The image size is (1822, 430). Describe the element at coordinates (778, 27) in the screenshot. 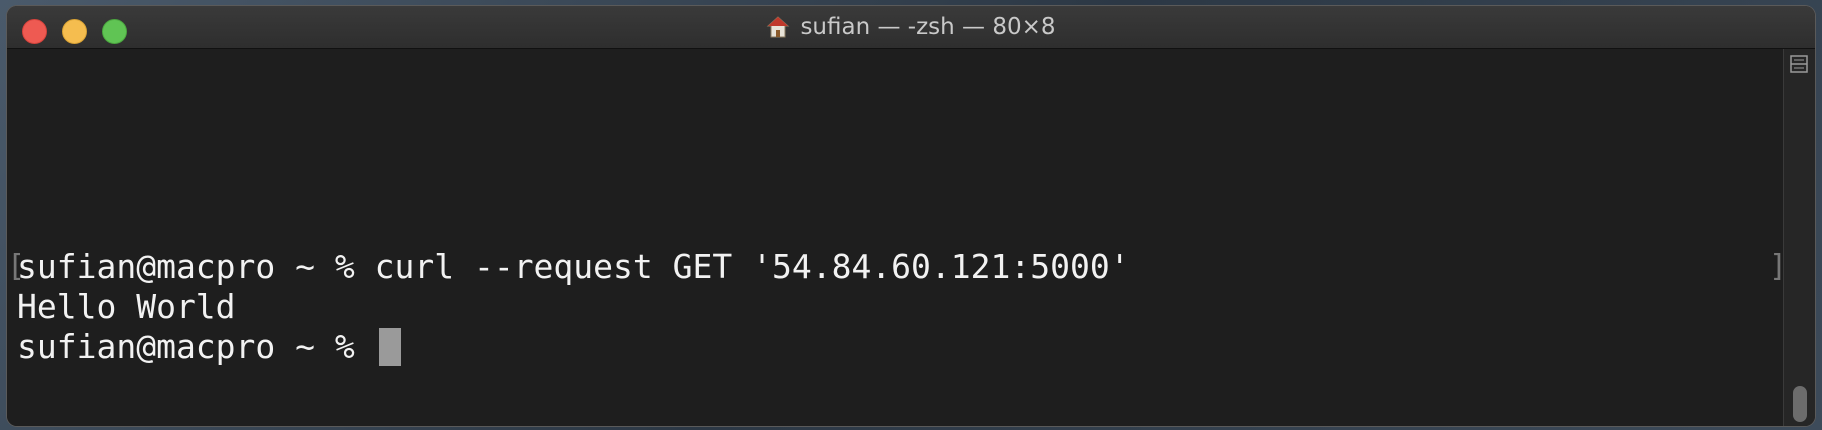

I see `home-icon` at that location.